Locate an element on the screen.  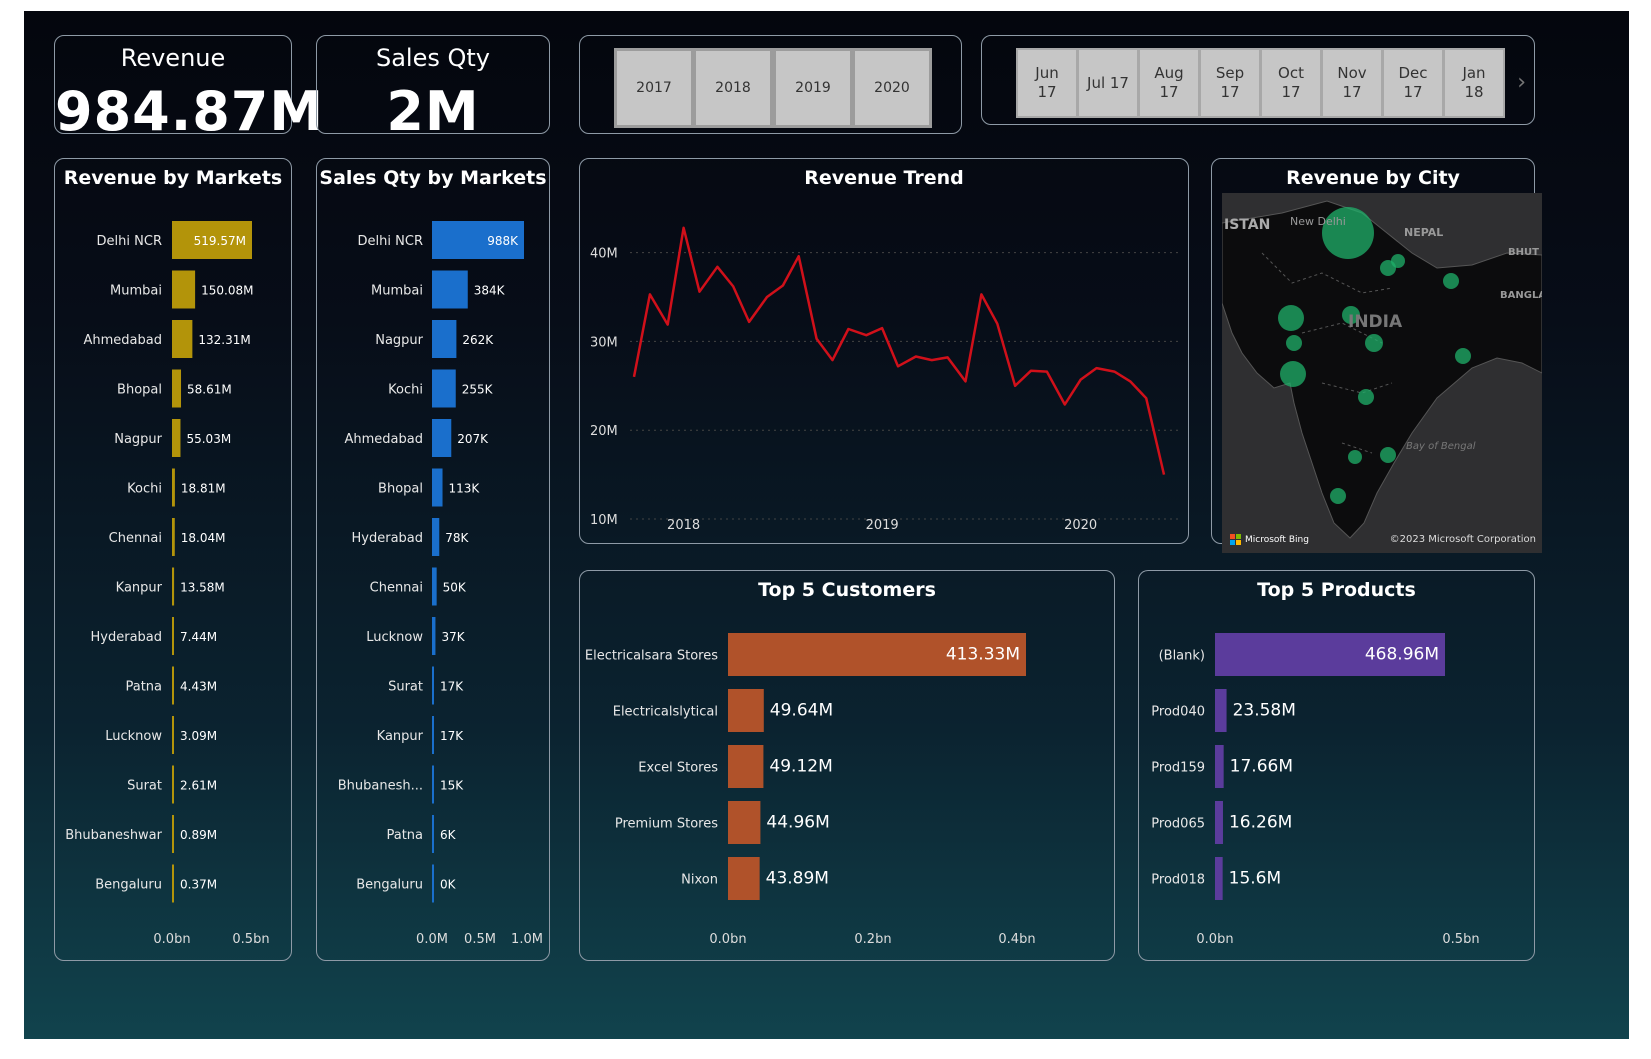
bing-label: Microsoft Bing is located at coordinates (1277, 539).